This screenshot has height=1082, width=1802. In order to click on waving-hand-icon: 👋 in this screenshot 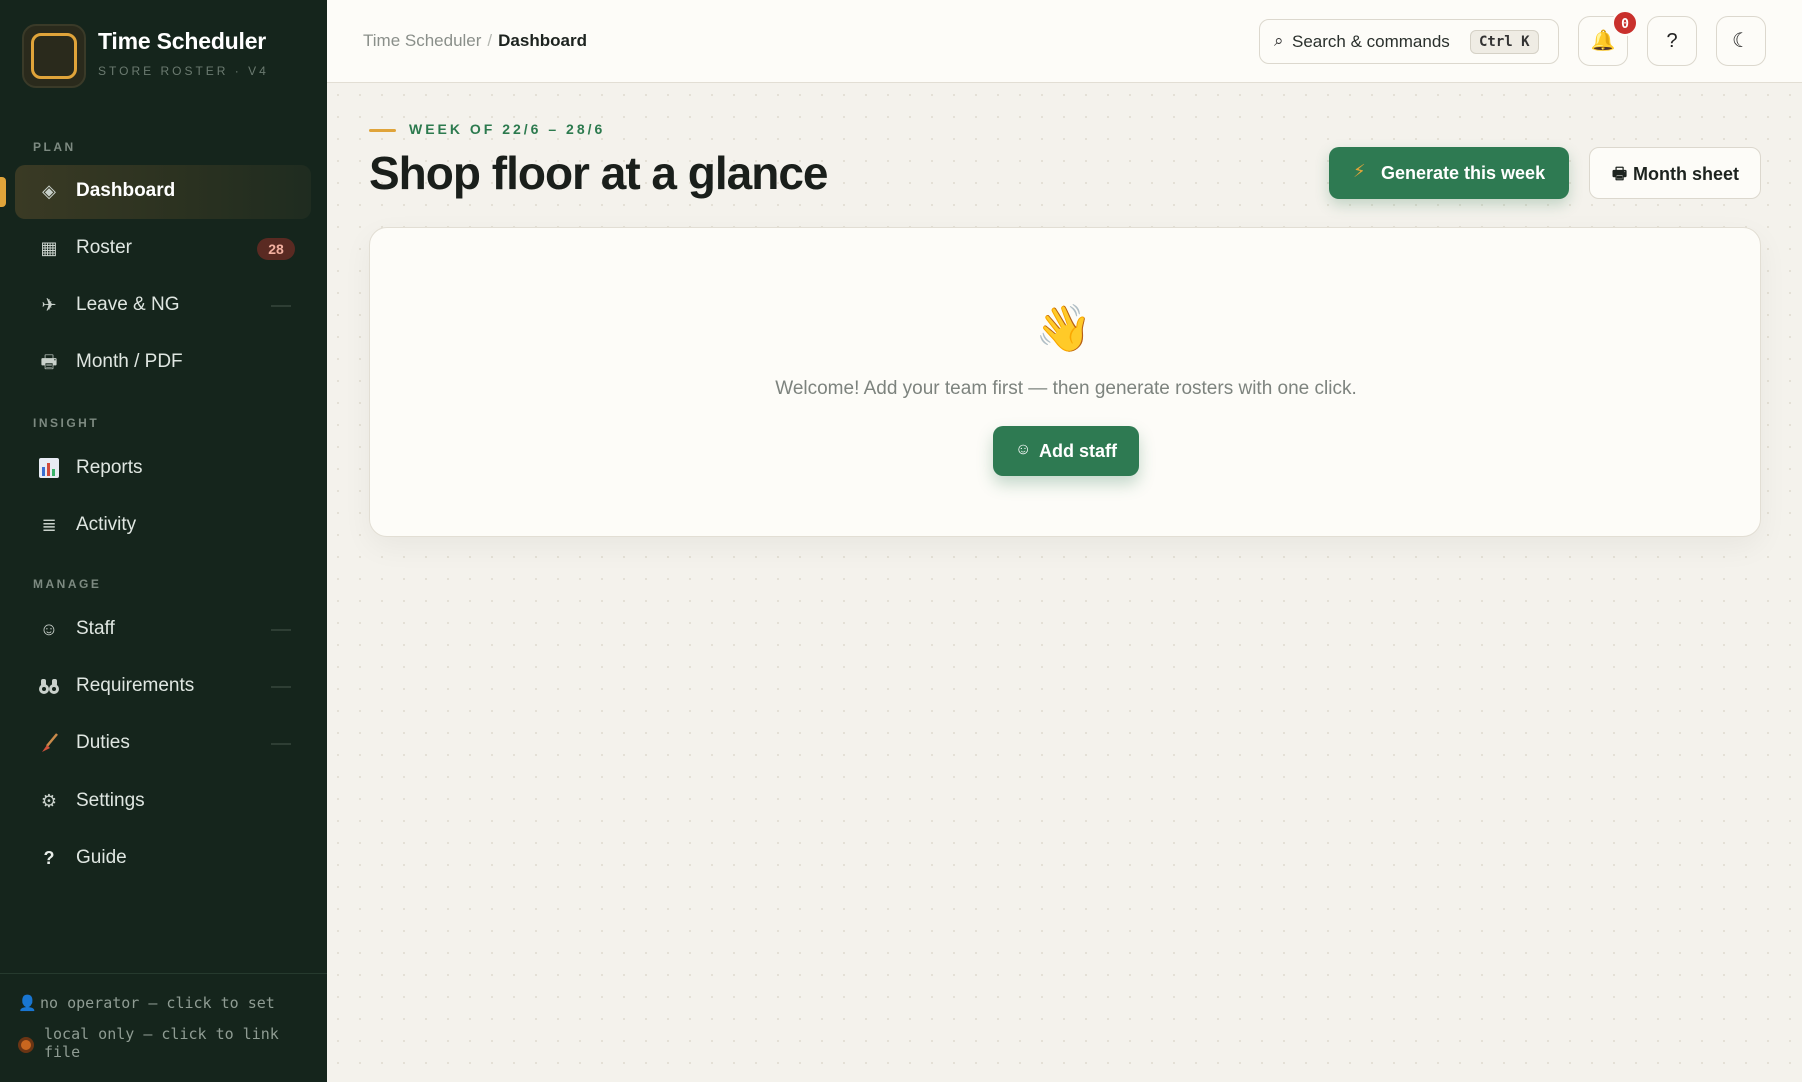, I will do `click(1064, 328)`.